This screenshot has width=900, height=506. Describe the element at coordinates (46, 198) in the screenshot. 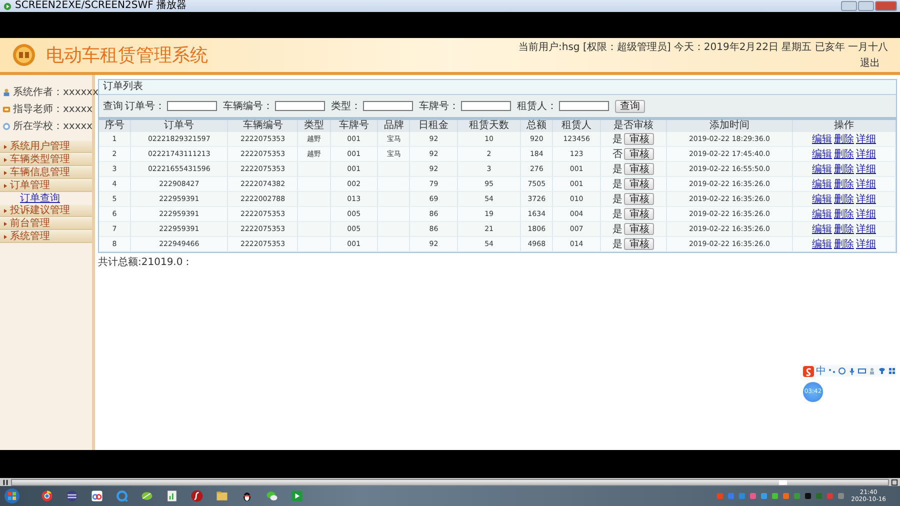

I see `submenu-item: 订单查询` at that location.